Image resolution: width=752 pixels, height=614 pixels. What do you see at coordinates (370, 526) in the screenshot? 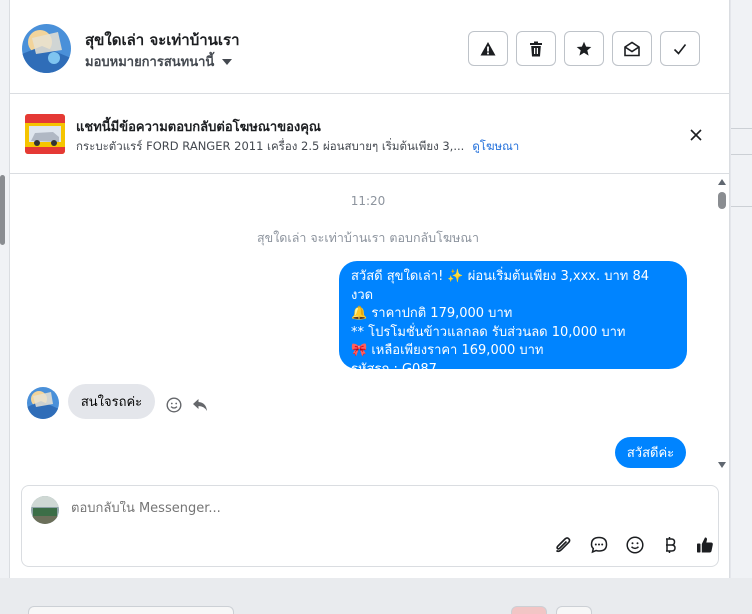
I see `reply-composer` at bounding box center [370, 526].